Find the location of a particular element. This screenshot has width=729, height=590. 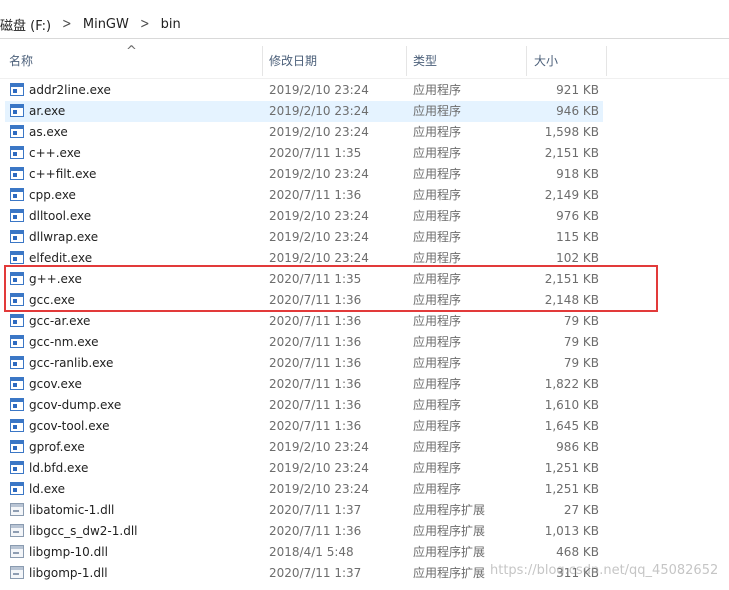

file-row: gcc-ar.exe 2020/7/11 1:36 应用程序 79 KB is located at coordinates (304, 321).